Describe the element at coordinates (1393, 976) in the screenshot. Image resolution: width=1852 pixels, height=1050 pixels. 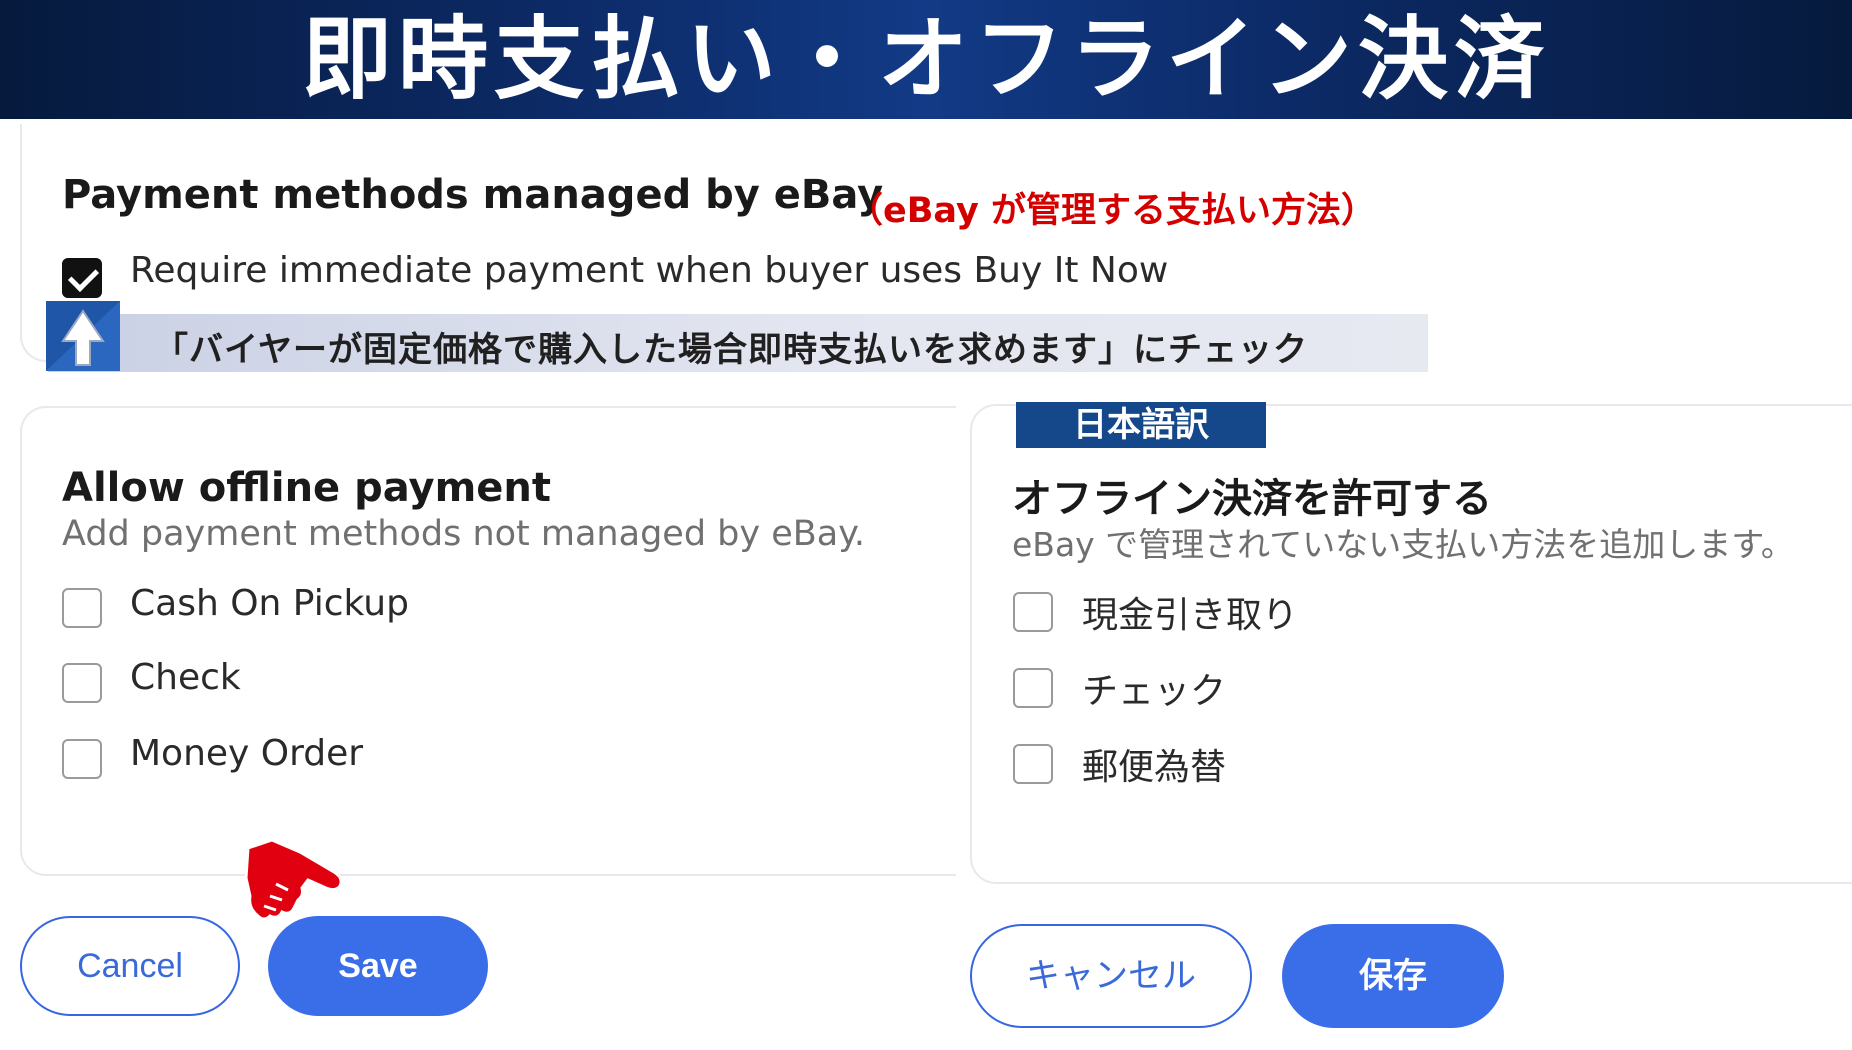
I see `save-button-jp: 保存` at that location.